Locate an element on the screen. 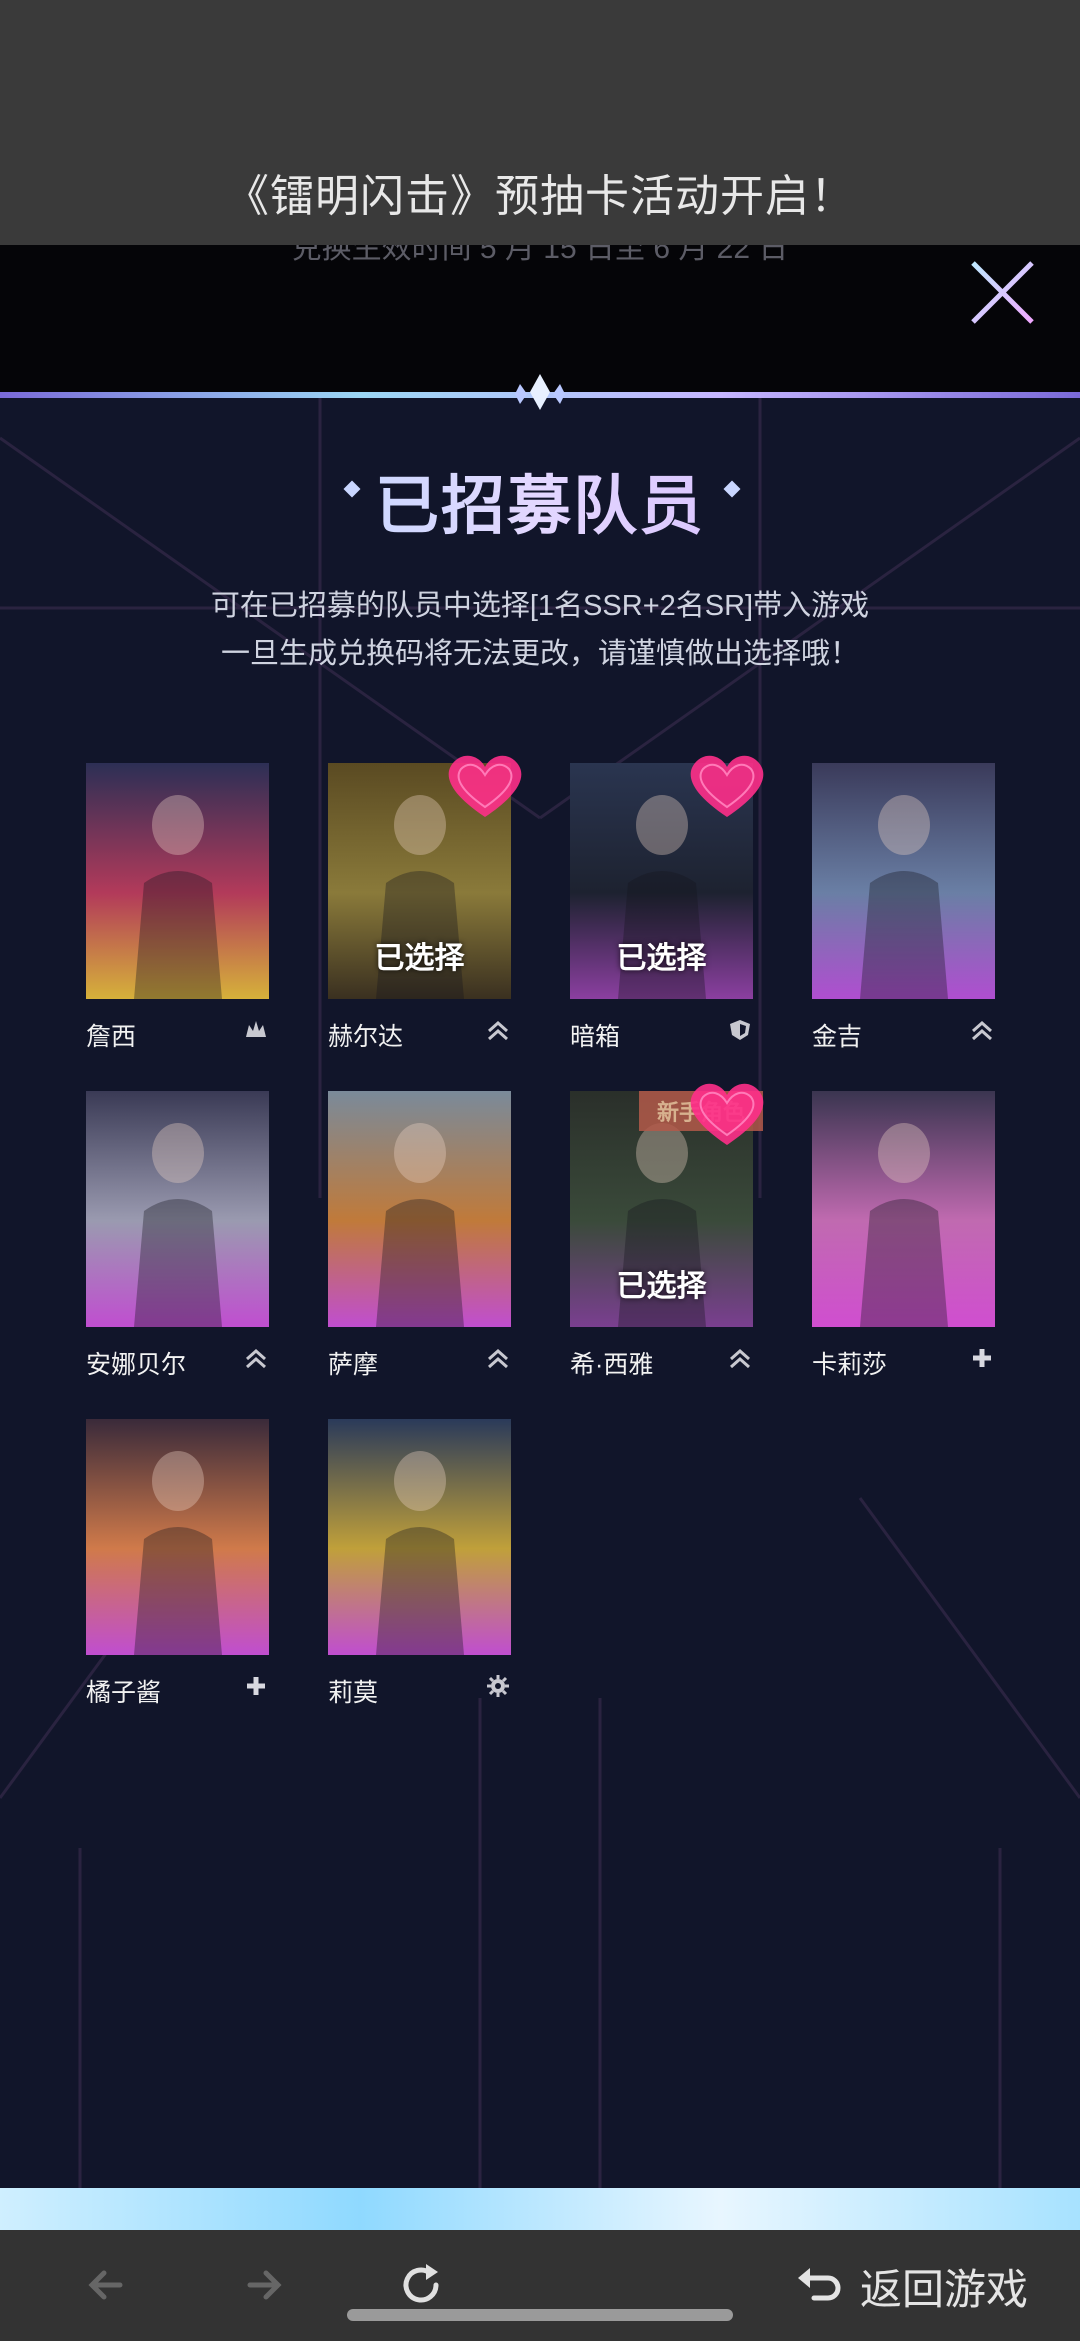  character-name: 赫尔达 is located at coordinates (366, 1037).